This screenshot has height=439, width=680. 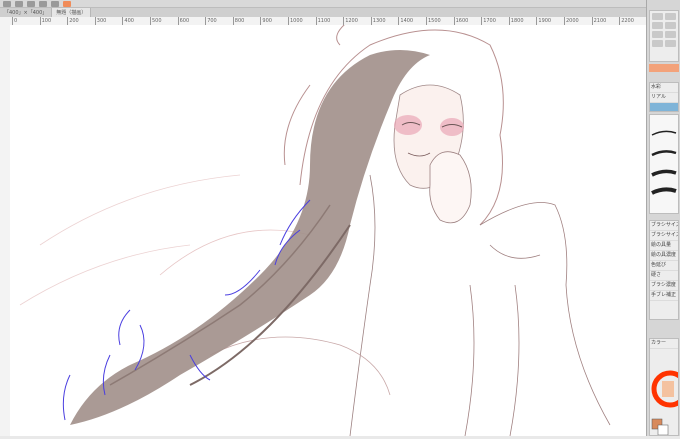 What do you see at coordinates (156, 21) in the screenshot?
I see `ruler-tick: 500` at bounding box center [156, 21].